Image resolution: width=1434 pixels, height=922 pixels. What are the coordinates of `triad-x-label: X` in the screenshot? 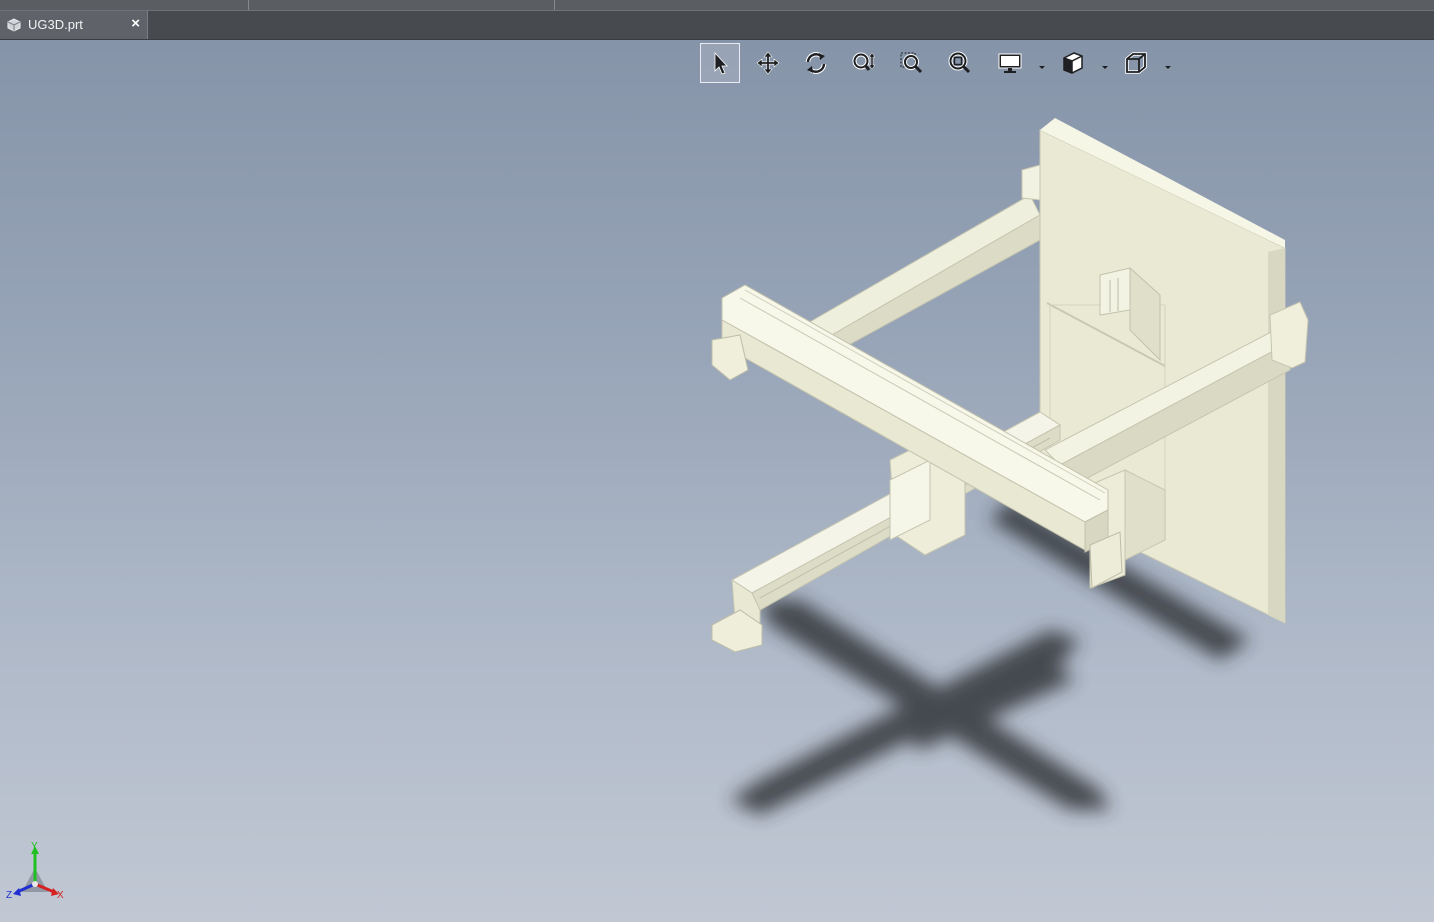 It's located at (60, 895).